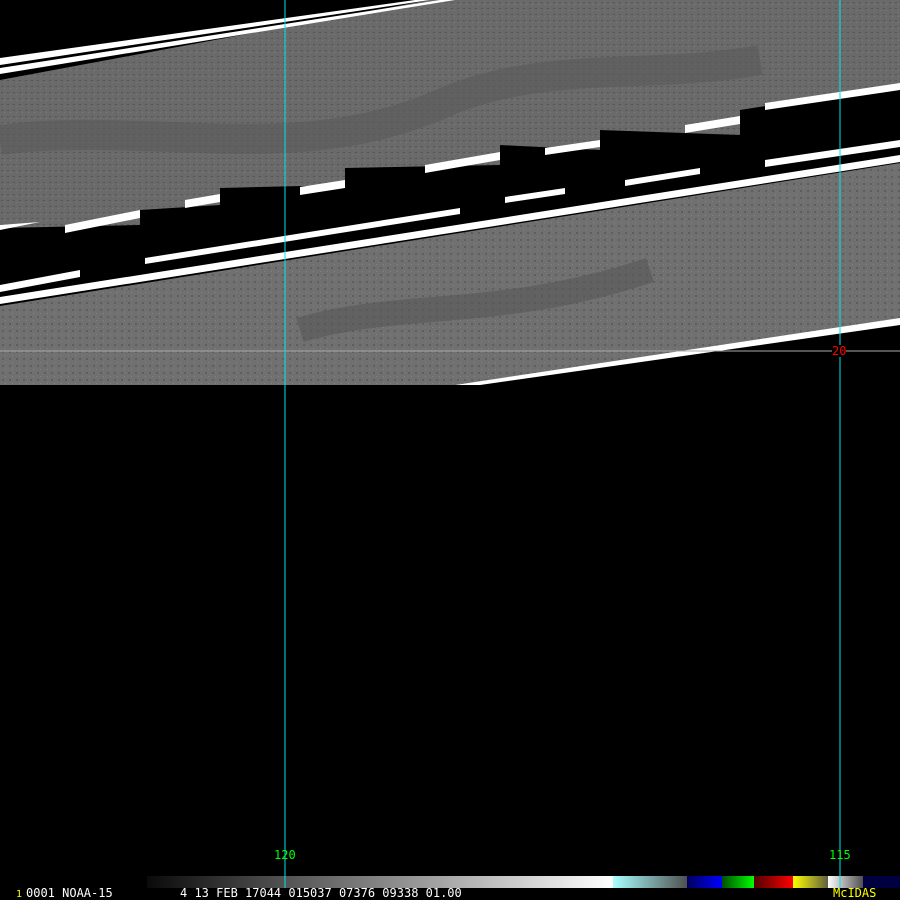  I want to click on frame-number: 1, so click(19, 894).